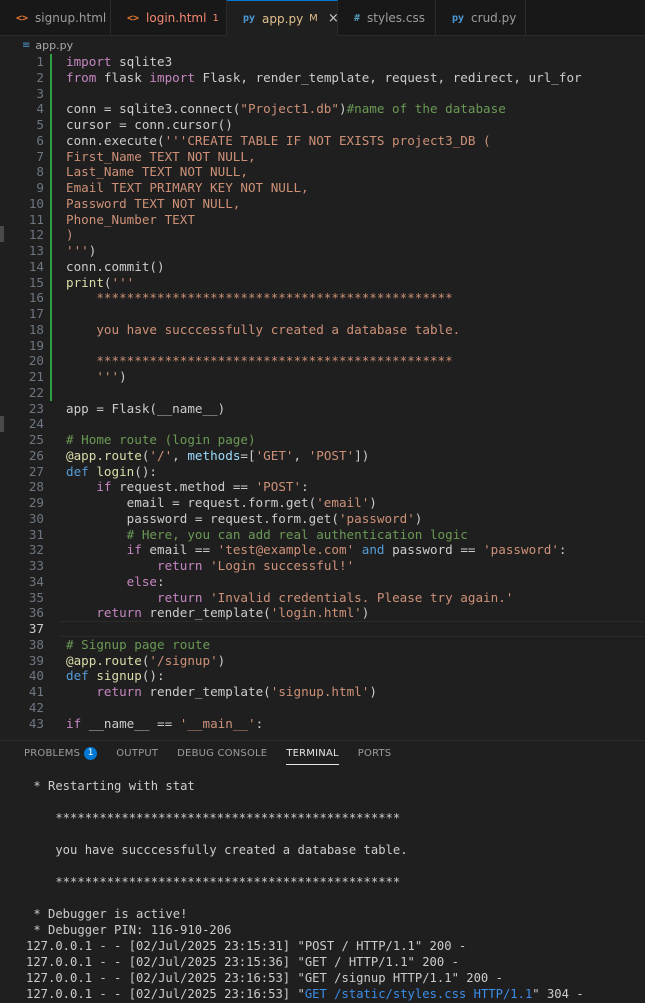  What do you see at coordinates (332, 18) in the screenshot?
I see `close-icon: ×` at bounding box center [332, 18].